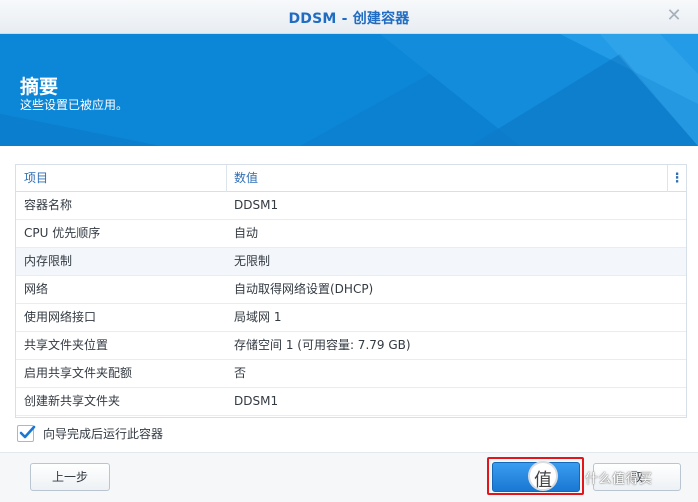 Image resolution: width=698 pixels, height=502 pixels. What do you see at coordinates (677, 178) in the screenshot?
I see `column-menu-icon: ⋮` at bounding box center [677, 178].